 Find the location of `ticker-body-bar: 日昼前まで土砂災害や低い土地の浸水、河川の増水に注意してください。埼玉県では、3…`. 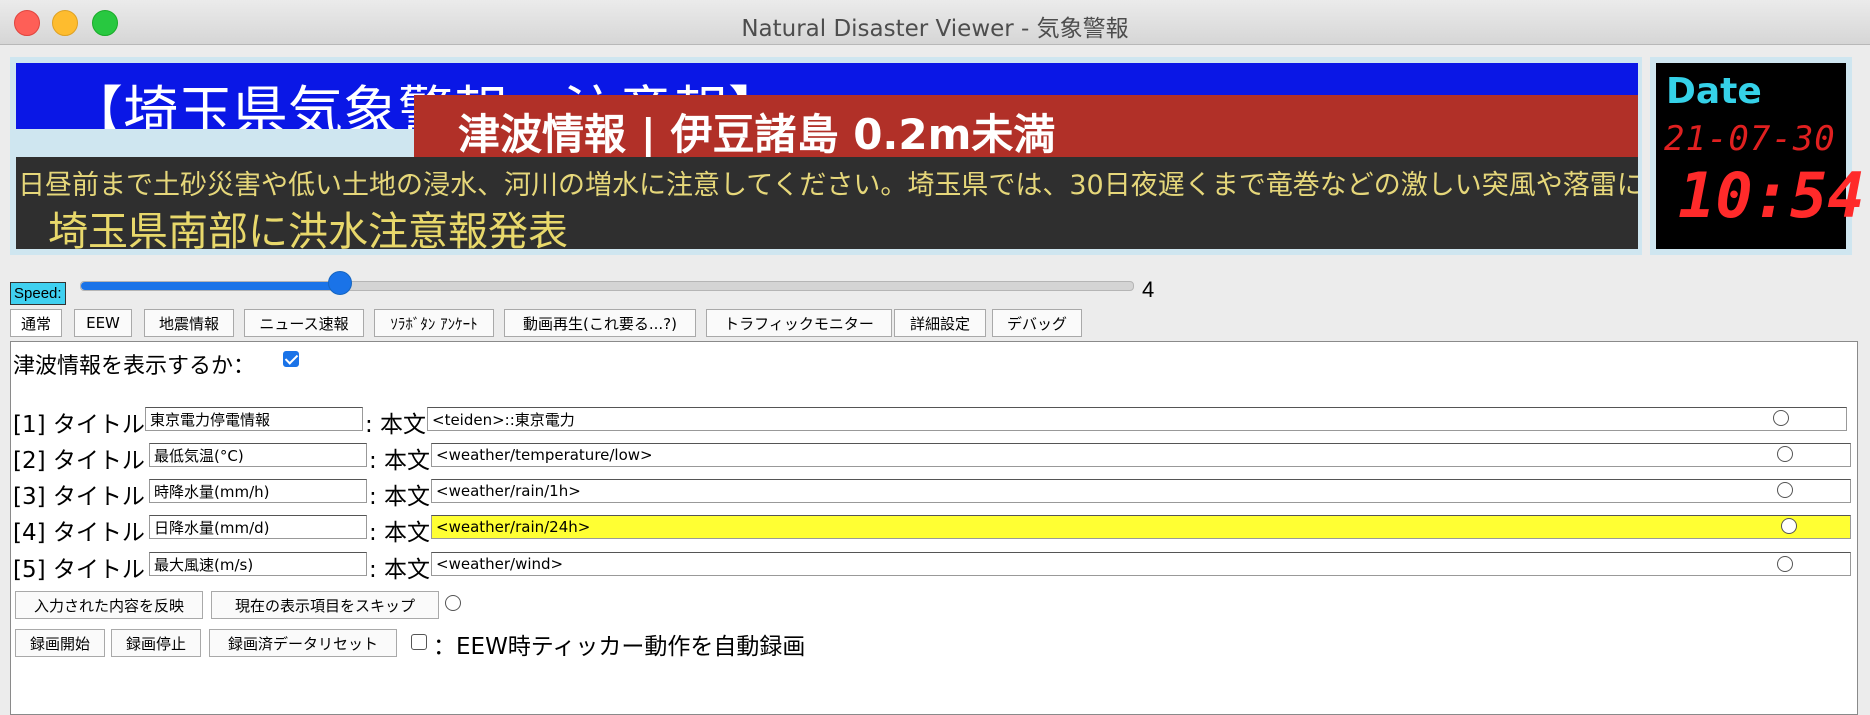

ticker-body-bar: 日昼前まで土砂災害や低い土地の浸水、河川の増水に注意してください。埼玉県では、3… is located at coordinates (827, 203).